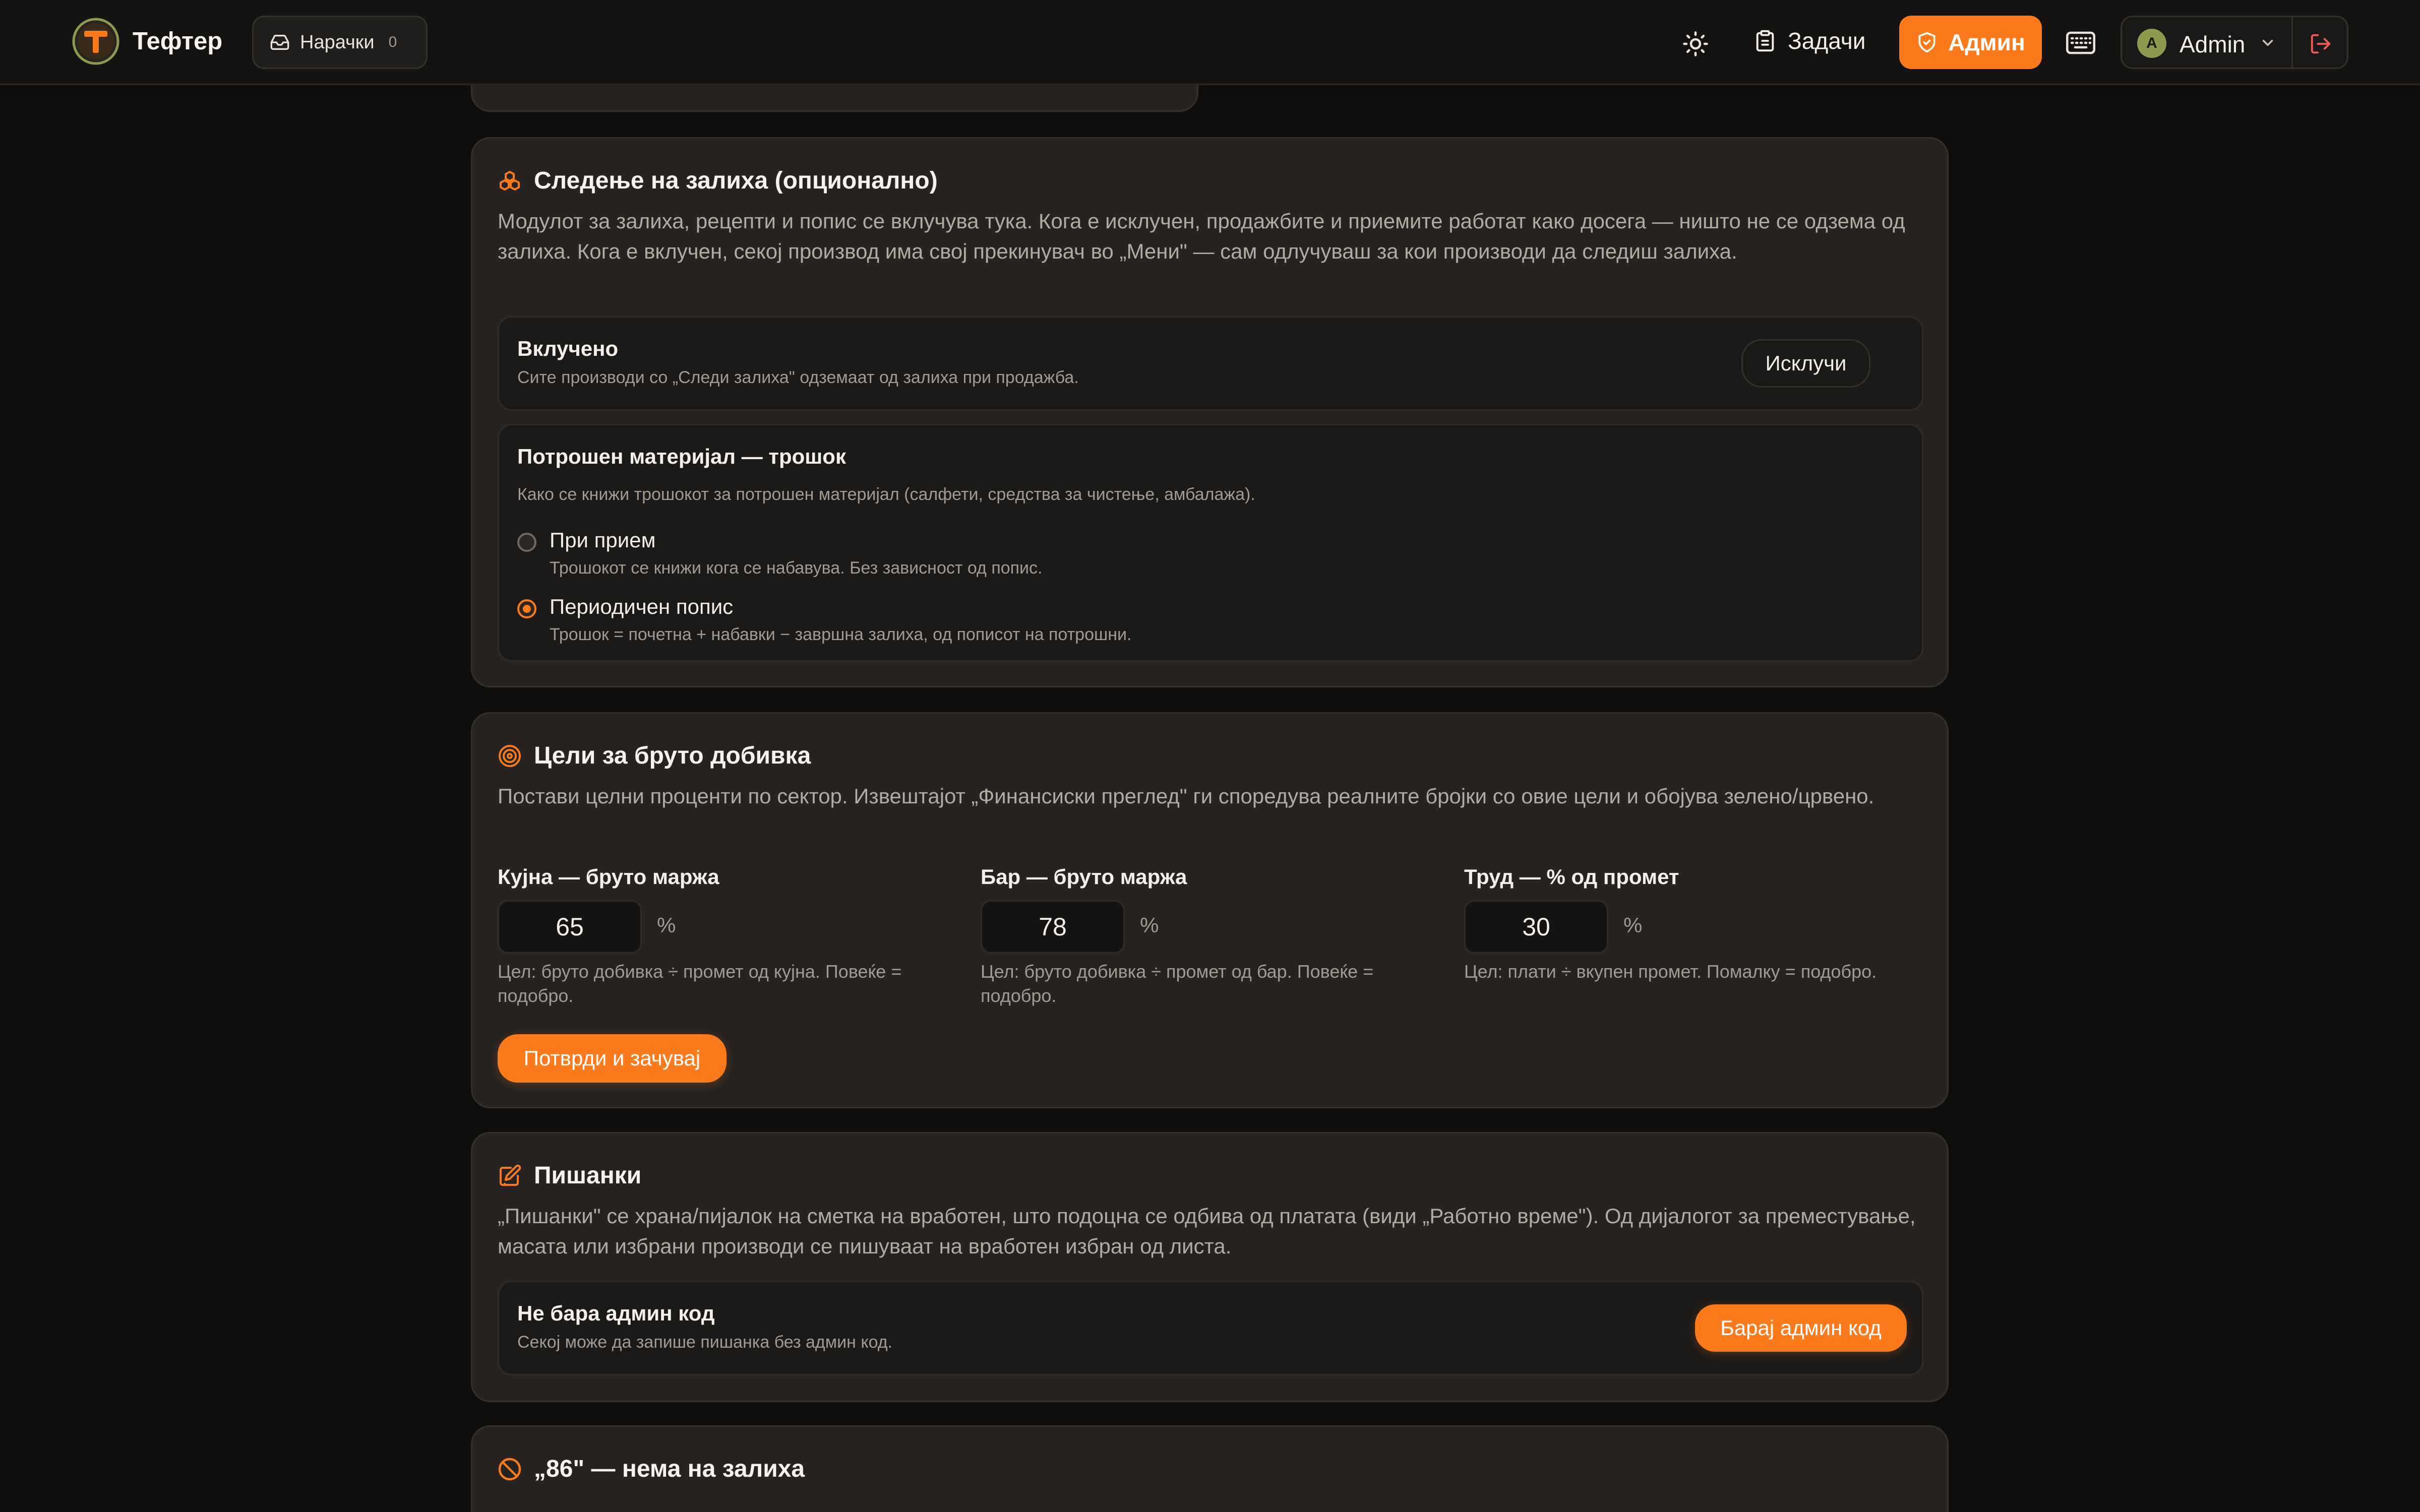 The height and width of the screenshot is (1512, 2420). I want to click on top-bar: Тефтер Нарачки 0 Задачи Админ A Admin, so click(1210, 42).